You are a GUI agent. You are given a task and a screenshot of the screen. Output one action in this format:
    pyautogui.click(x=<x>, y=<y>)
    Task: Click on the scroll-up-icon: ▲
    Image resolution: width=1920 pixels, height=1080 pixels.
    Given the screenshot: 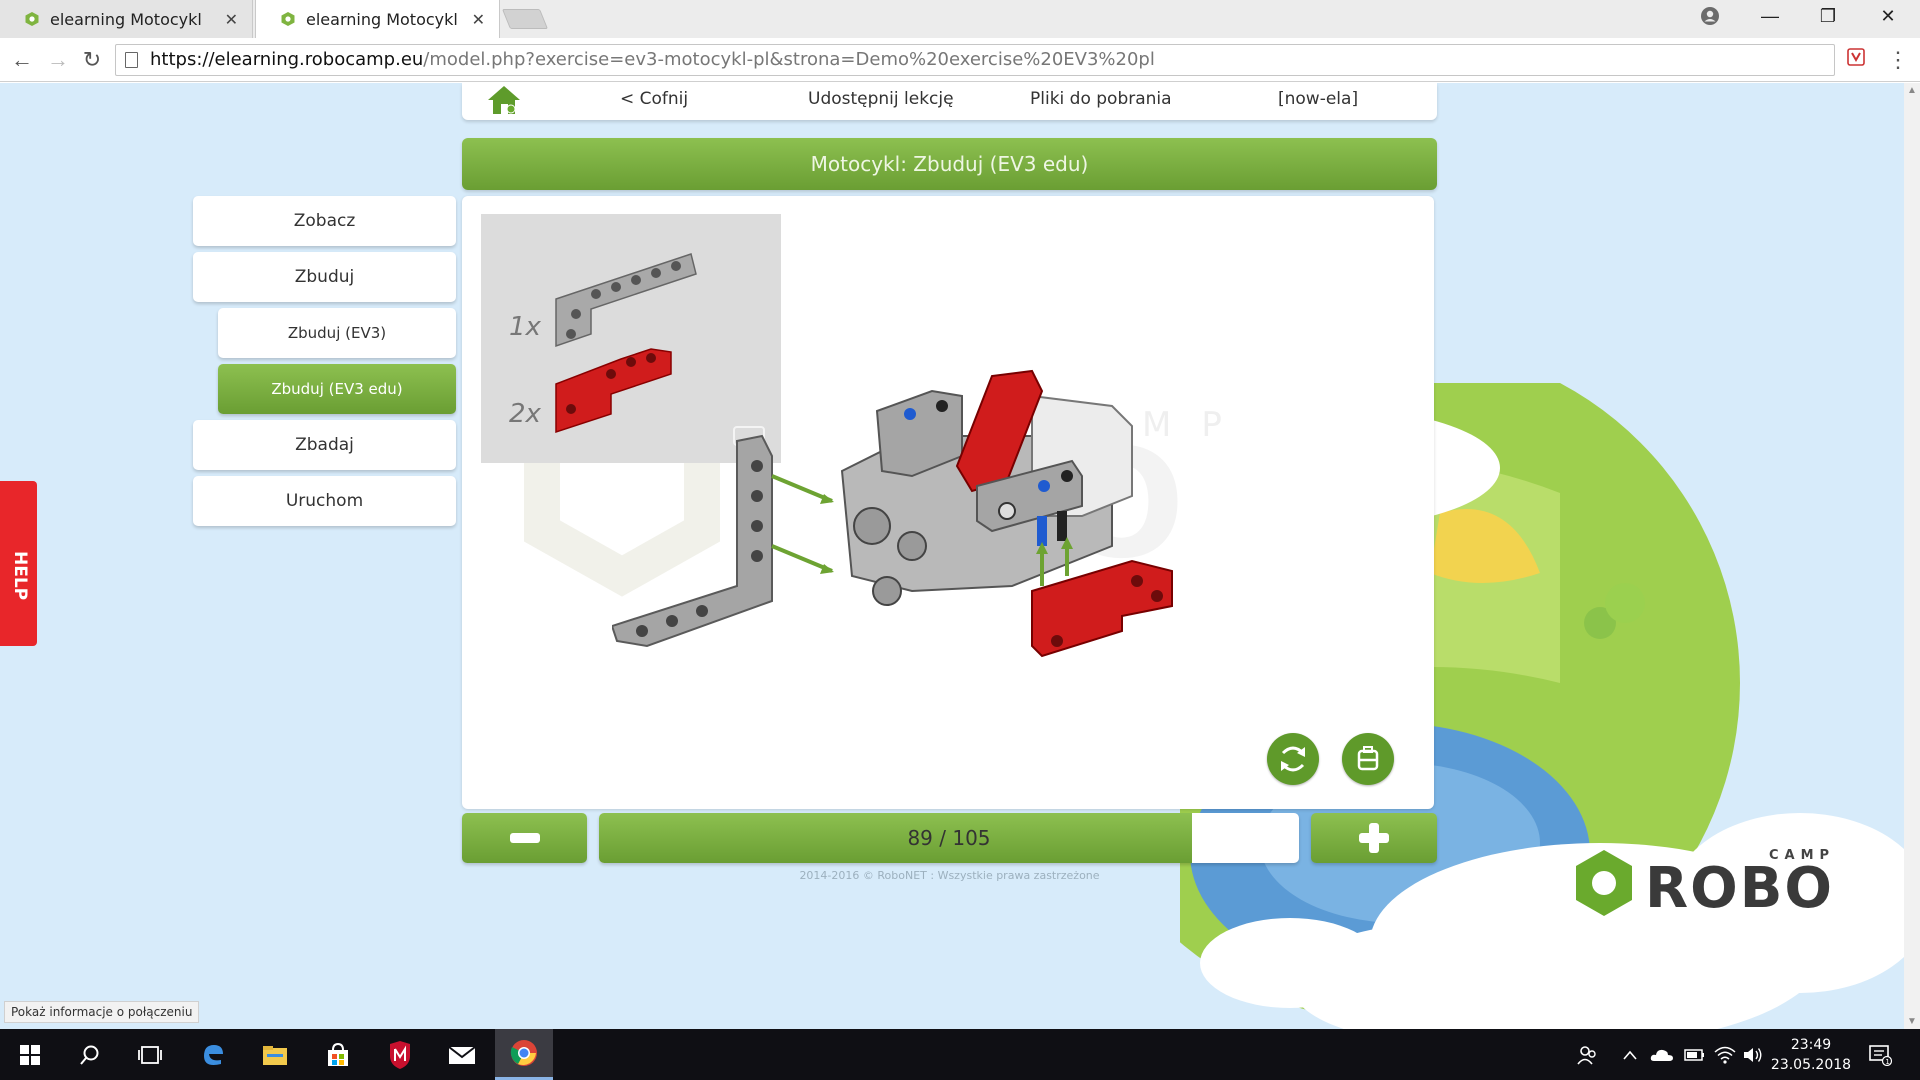 What is the action you would take?
    pyautogui.click(x=1912, y=90)
    